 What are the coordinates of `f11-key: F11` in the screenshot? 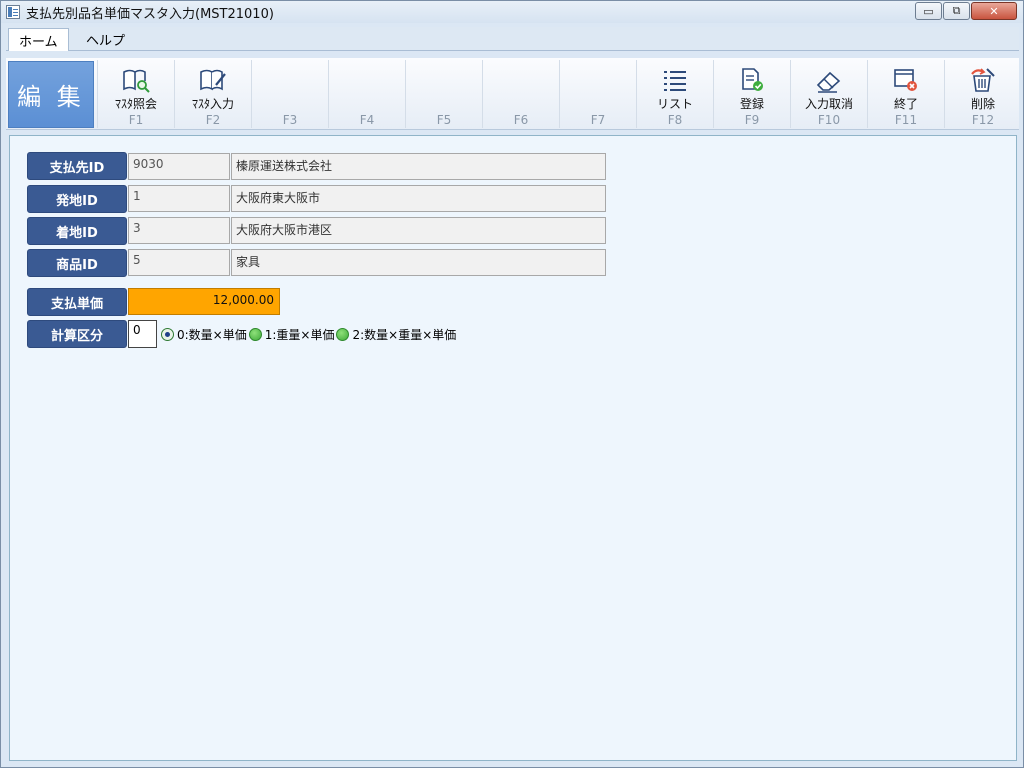 It's located at (906, 120).